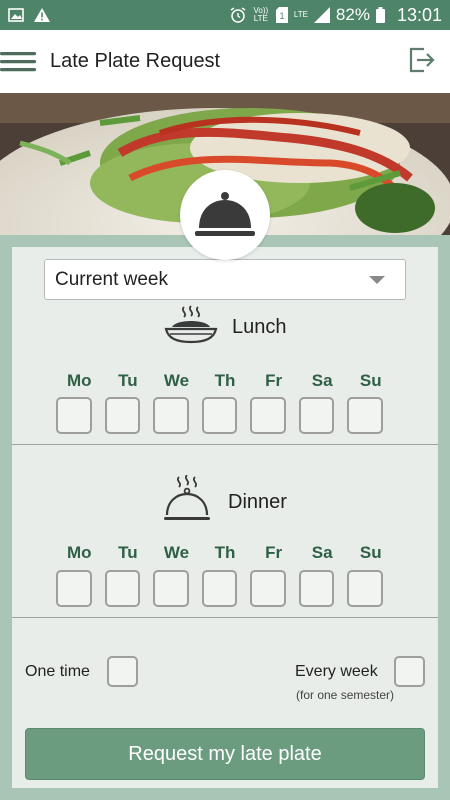  I want to click on every-week-note: (for one semester), so click(345, 695).